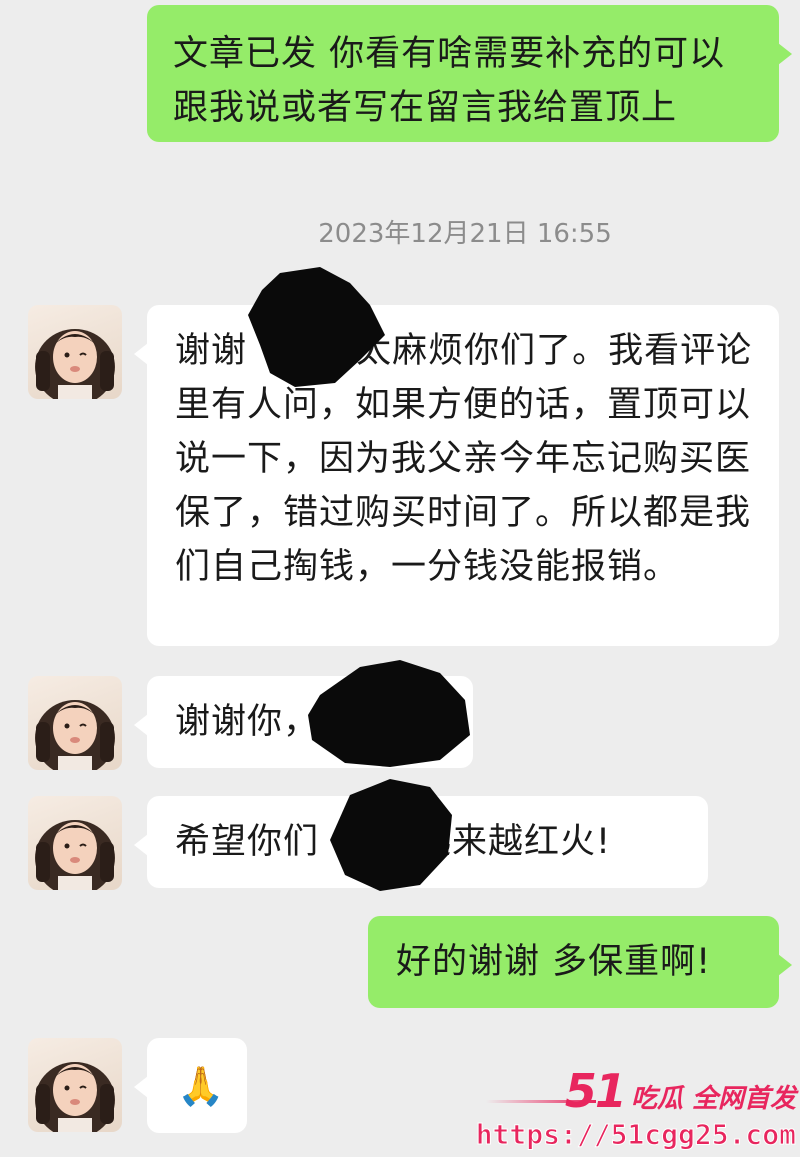 This screenshot has width=800, height=1157. I want to click on message-text: 文章已发 你看有啥需要补充的可以跟我说或者写在留言我给置顶上, so click(449, 81).